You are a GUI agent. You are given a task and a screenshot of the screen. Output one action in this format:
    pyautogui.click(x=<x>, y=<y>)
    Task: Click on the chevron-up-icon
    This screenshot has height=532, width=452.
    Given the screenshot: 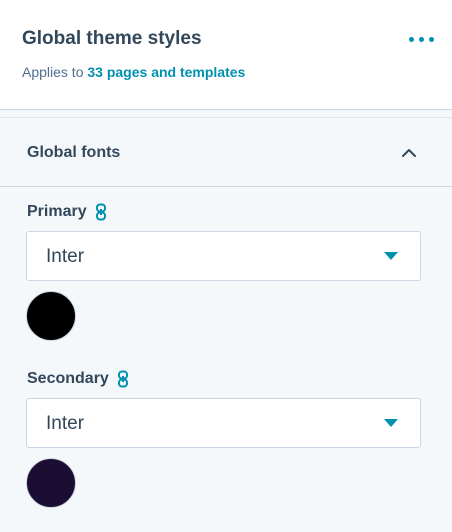 What is the action you would take?
    pyautogui.click(x=409, y=153)
    